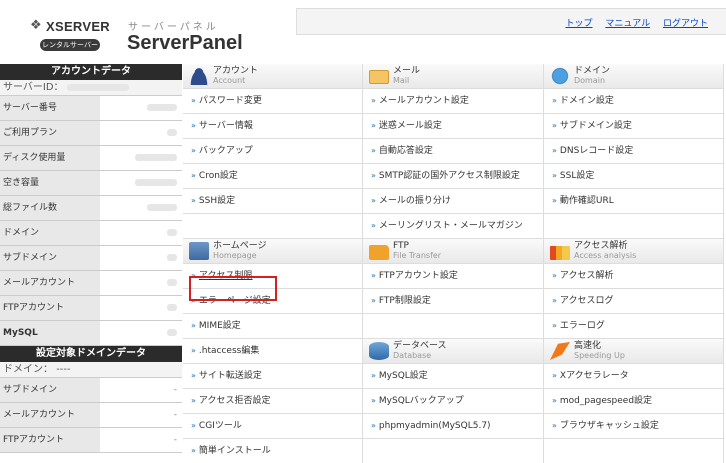 The width and height of the screenshot is (726, 463). I want to click on section-database-header: データベース Database, so click(453, 351).